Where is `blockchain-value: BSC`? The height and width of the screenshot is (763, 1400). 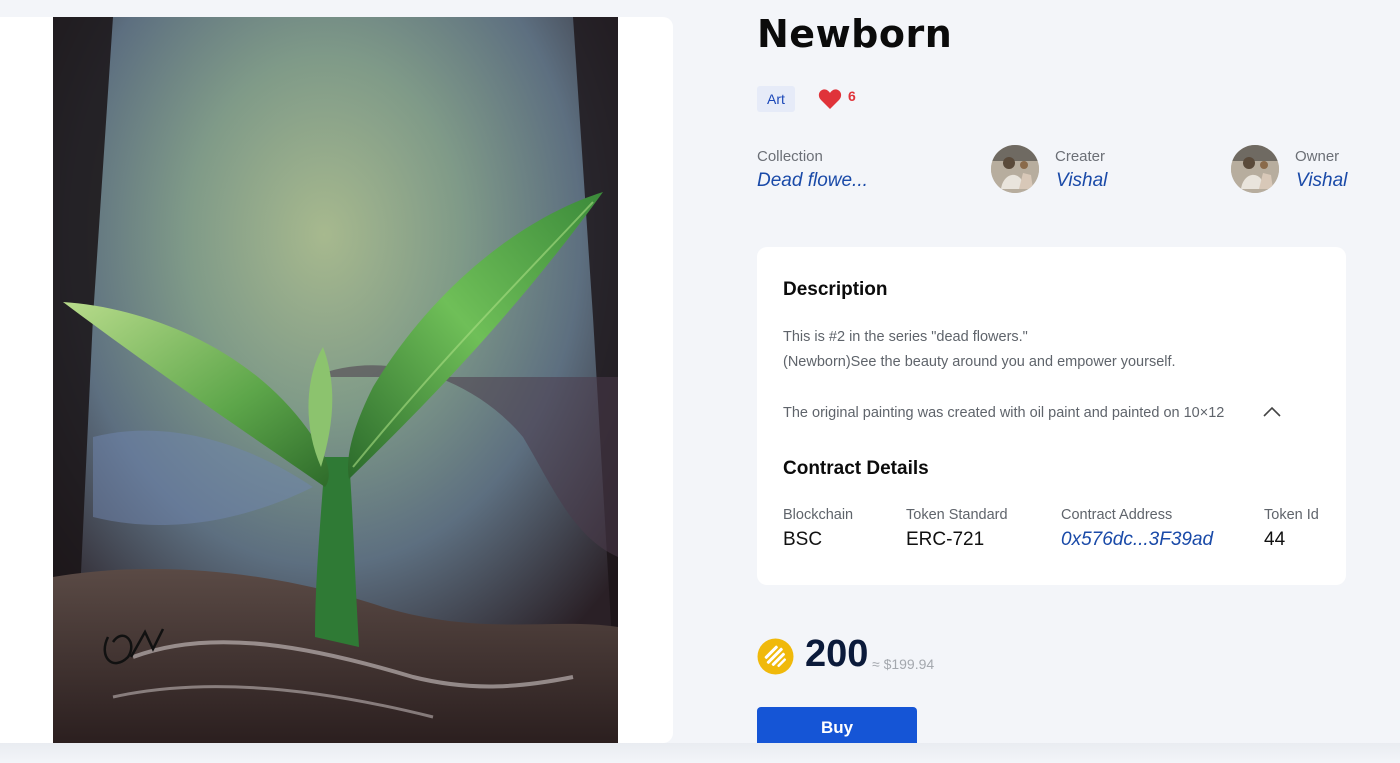 blockchain-value: BSC is located at coordinates (803, 539).